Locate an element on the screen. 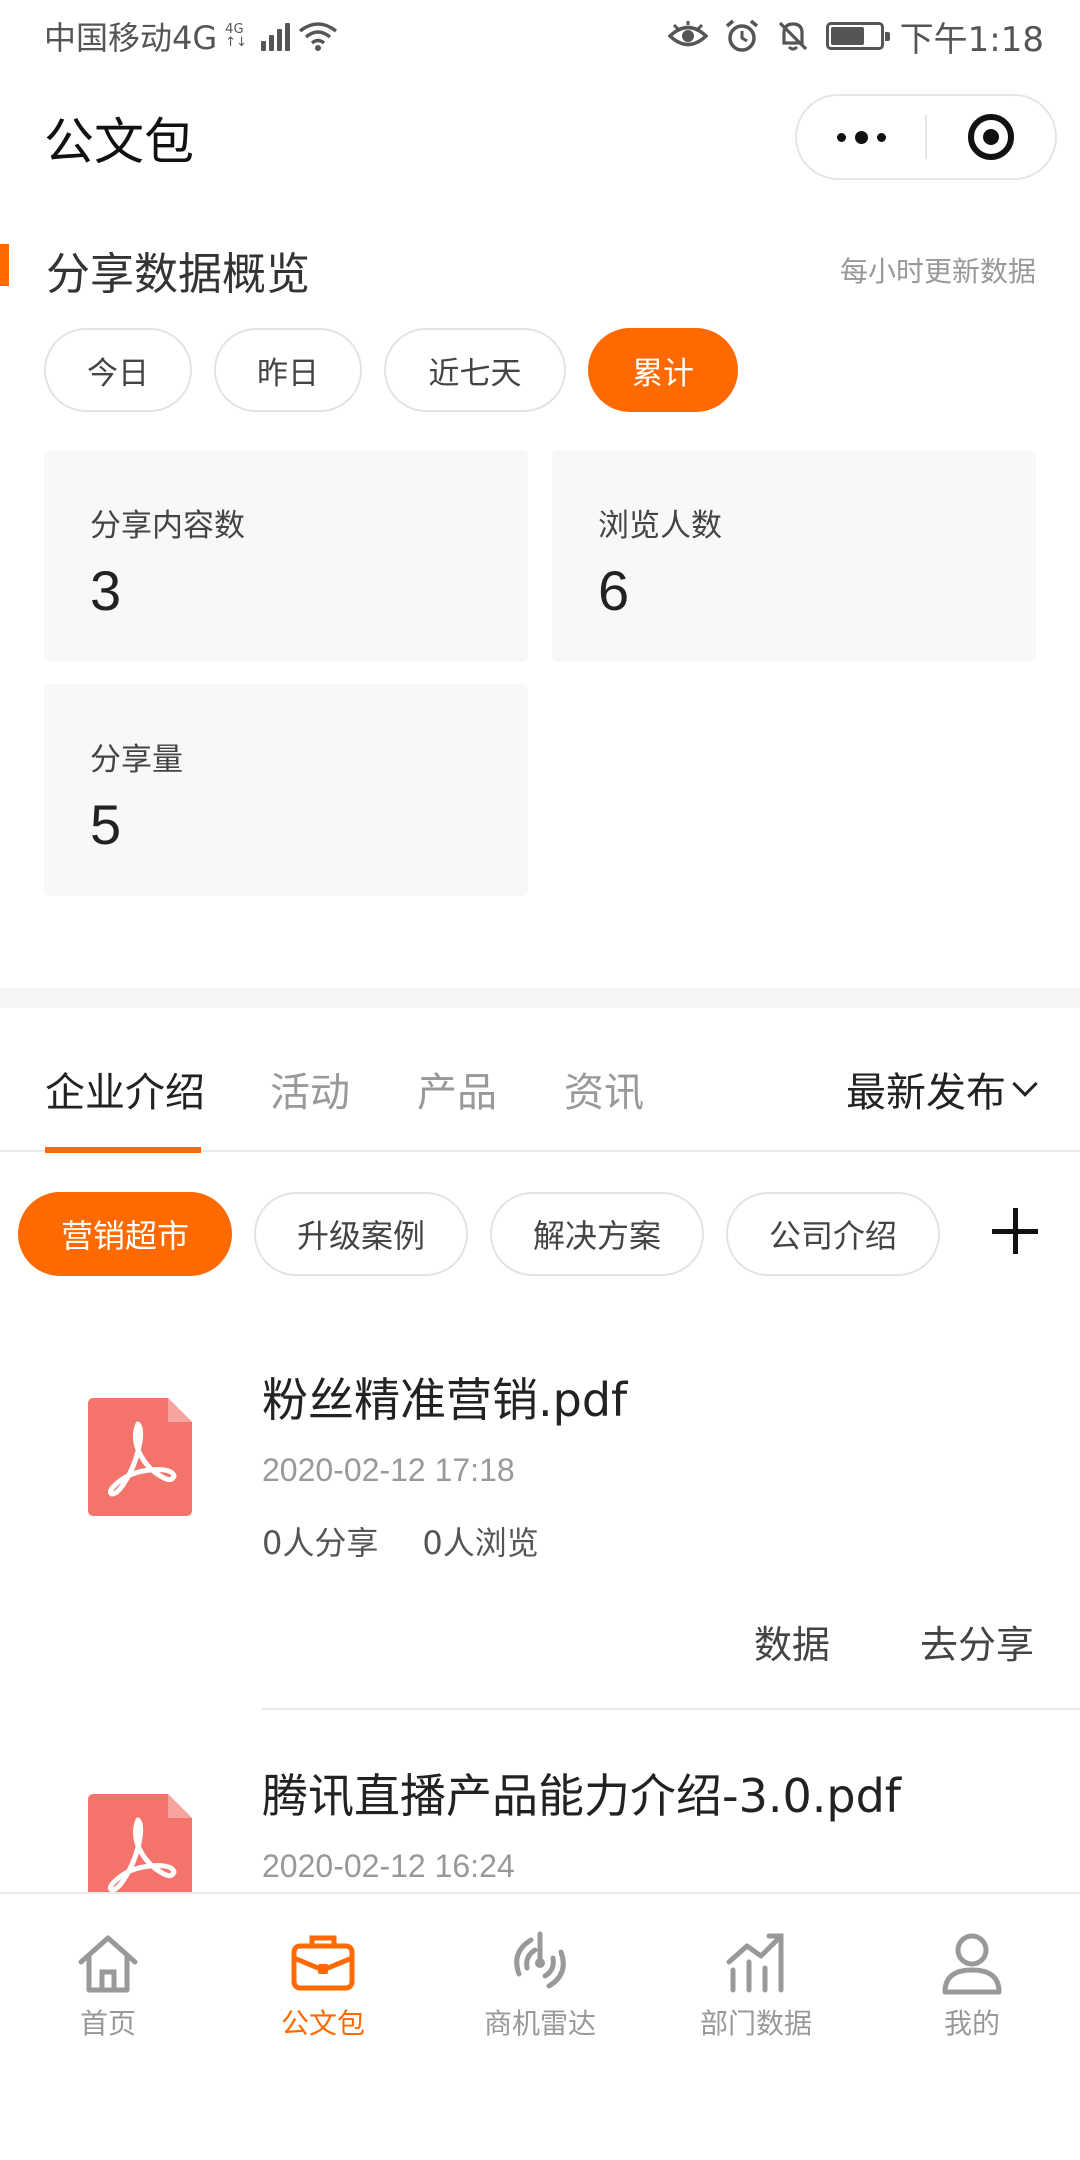  home-icon is located at coordinates (108, 1964).